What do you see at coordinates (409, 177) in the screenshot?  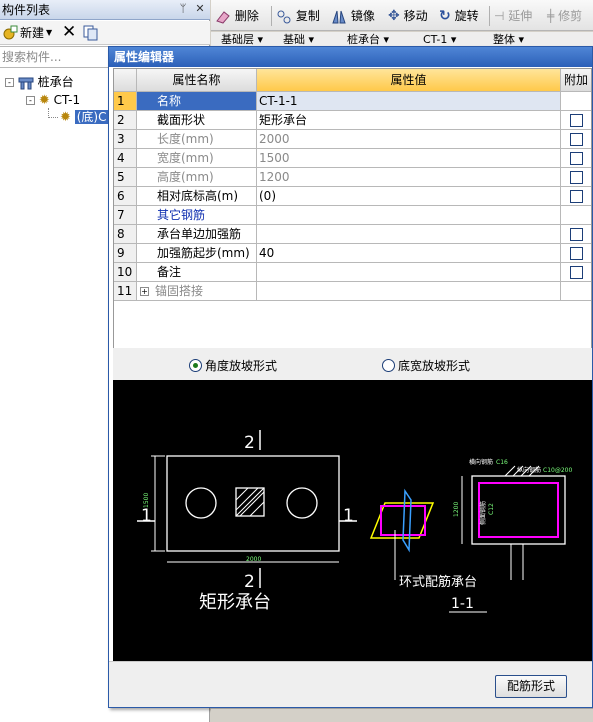 I see `property-value: 1200` at bounding box center [409, 177].